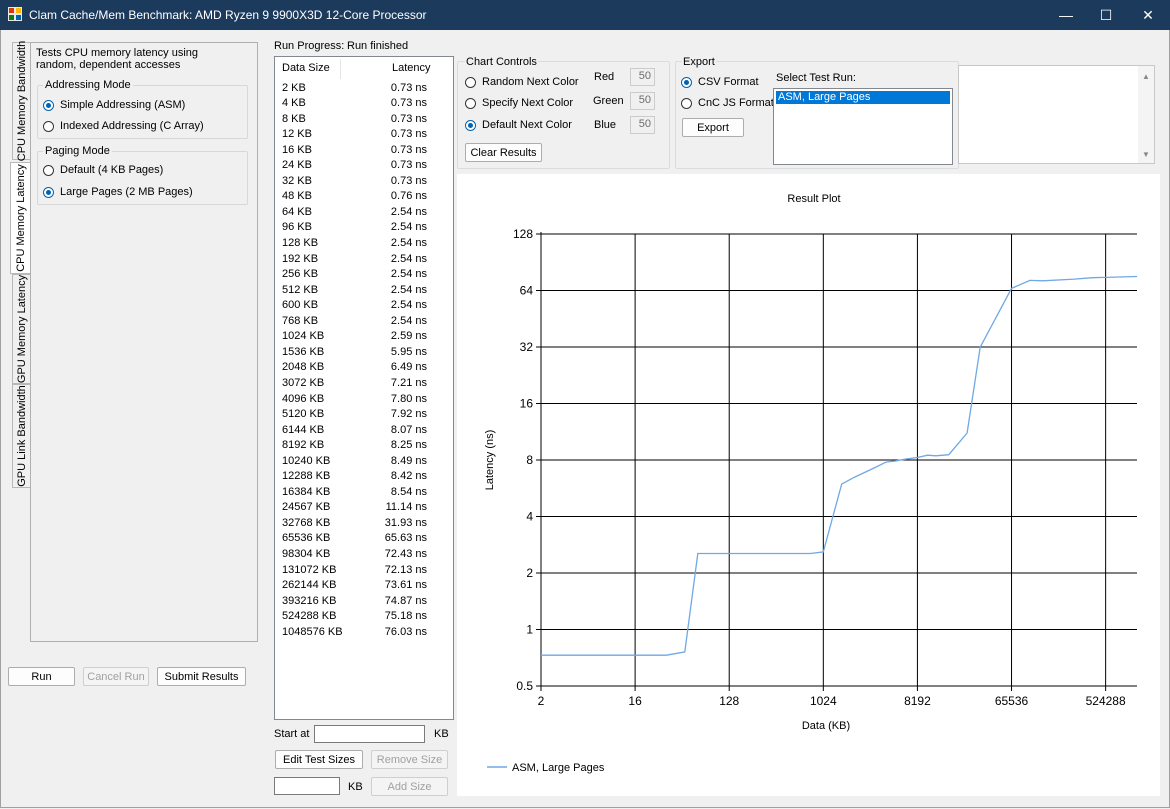 The height and width of the screenshot is (809, 1170). I want to click on tab-gpu-link-bandwidth: GPU Link Bandwidth, so click(22, 436).